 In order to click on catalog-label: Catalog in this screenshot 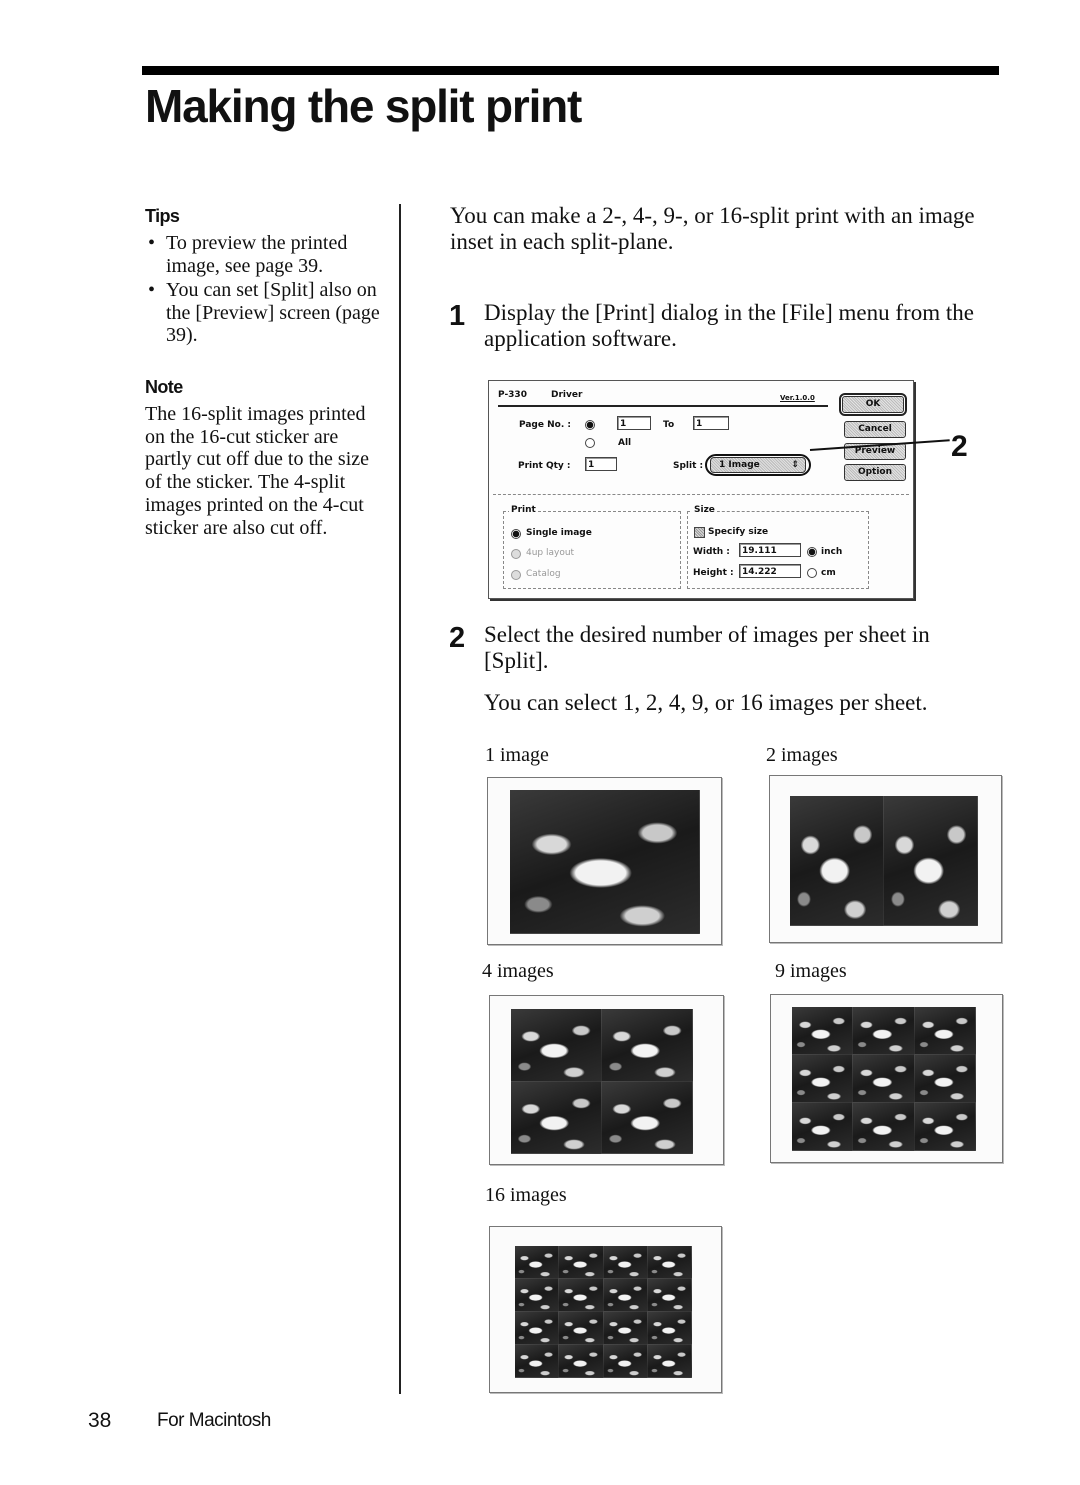, I will do `click(543, 574)`.